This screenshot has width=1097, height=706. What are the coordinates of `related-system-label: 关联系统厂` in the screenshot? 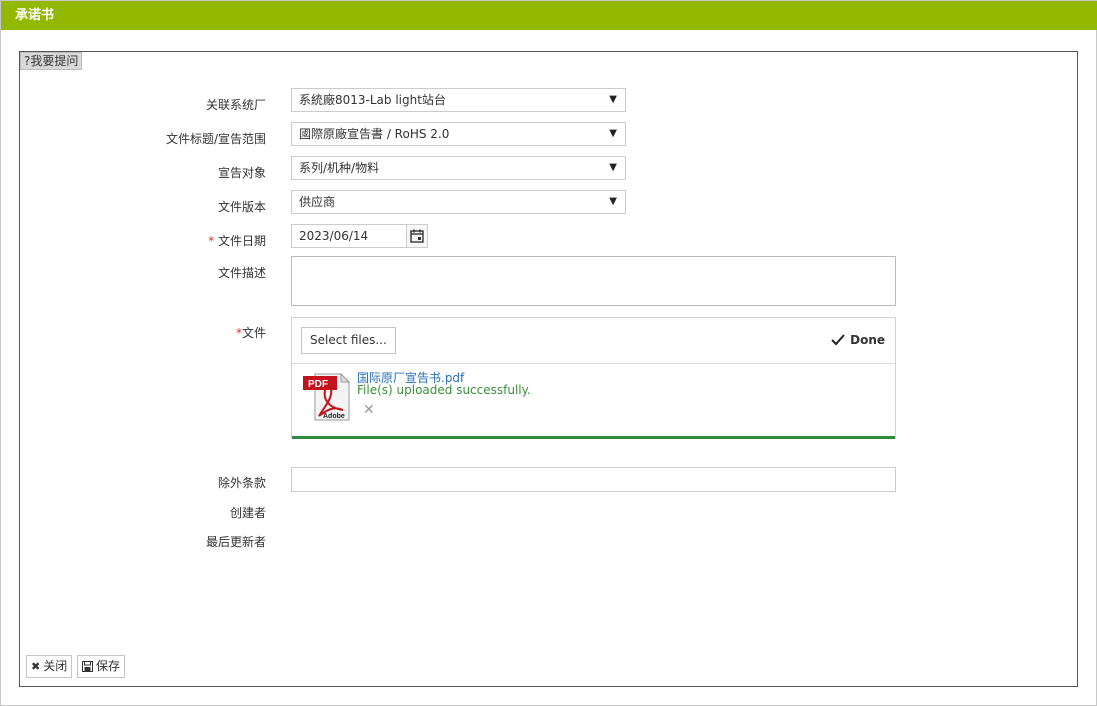 It's located at (235, 105).